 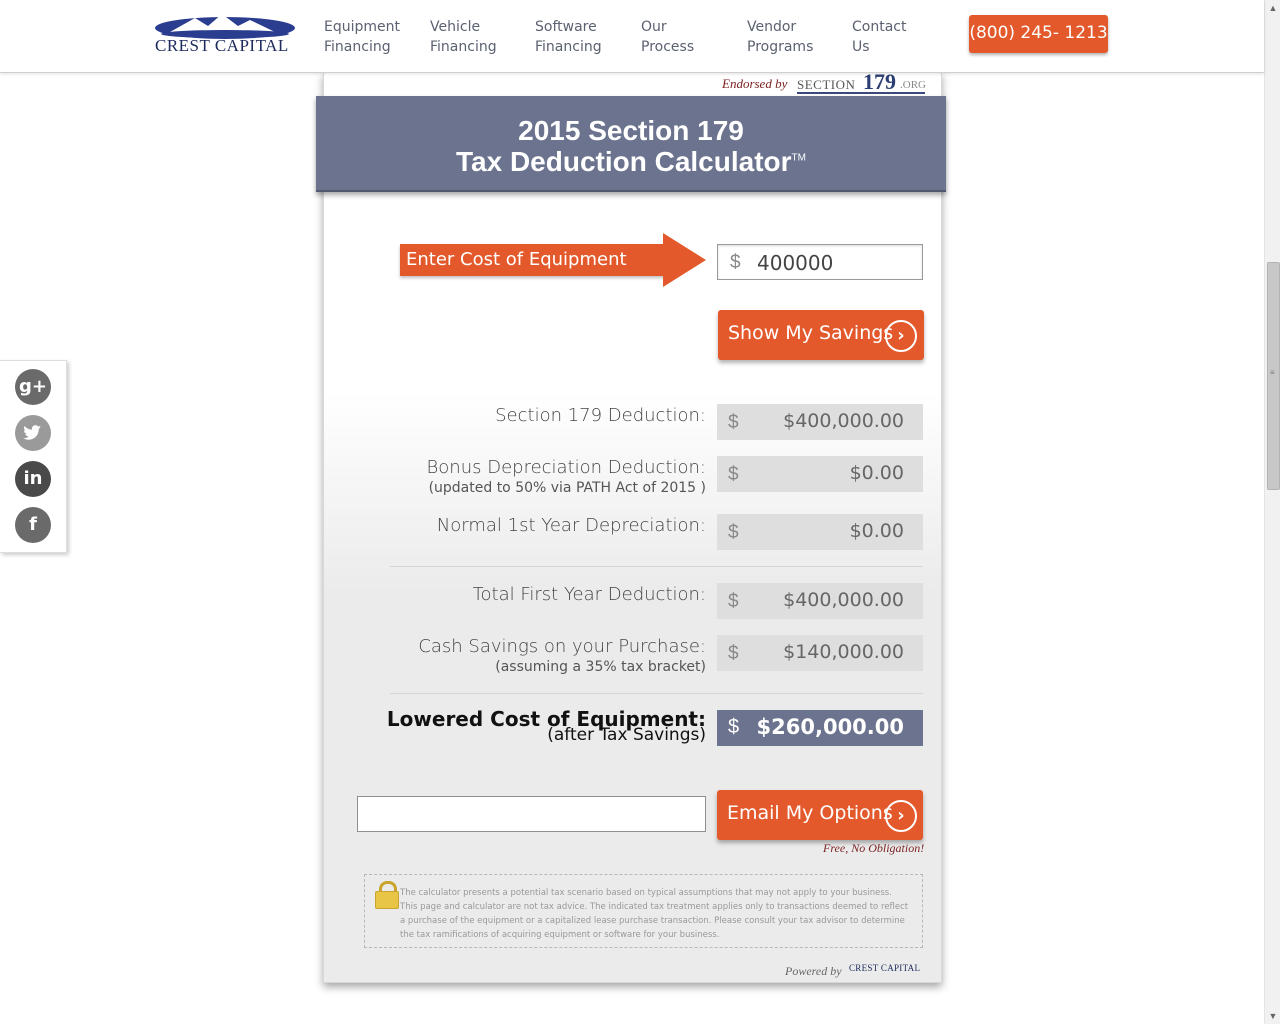 What do you see at coordinates (820, 532) in the screenshot?
I see `normal-depreciation-field: $ $0.00` at bounding box center [820, 532].